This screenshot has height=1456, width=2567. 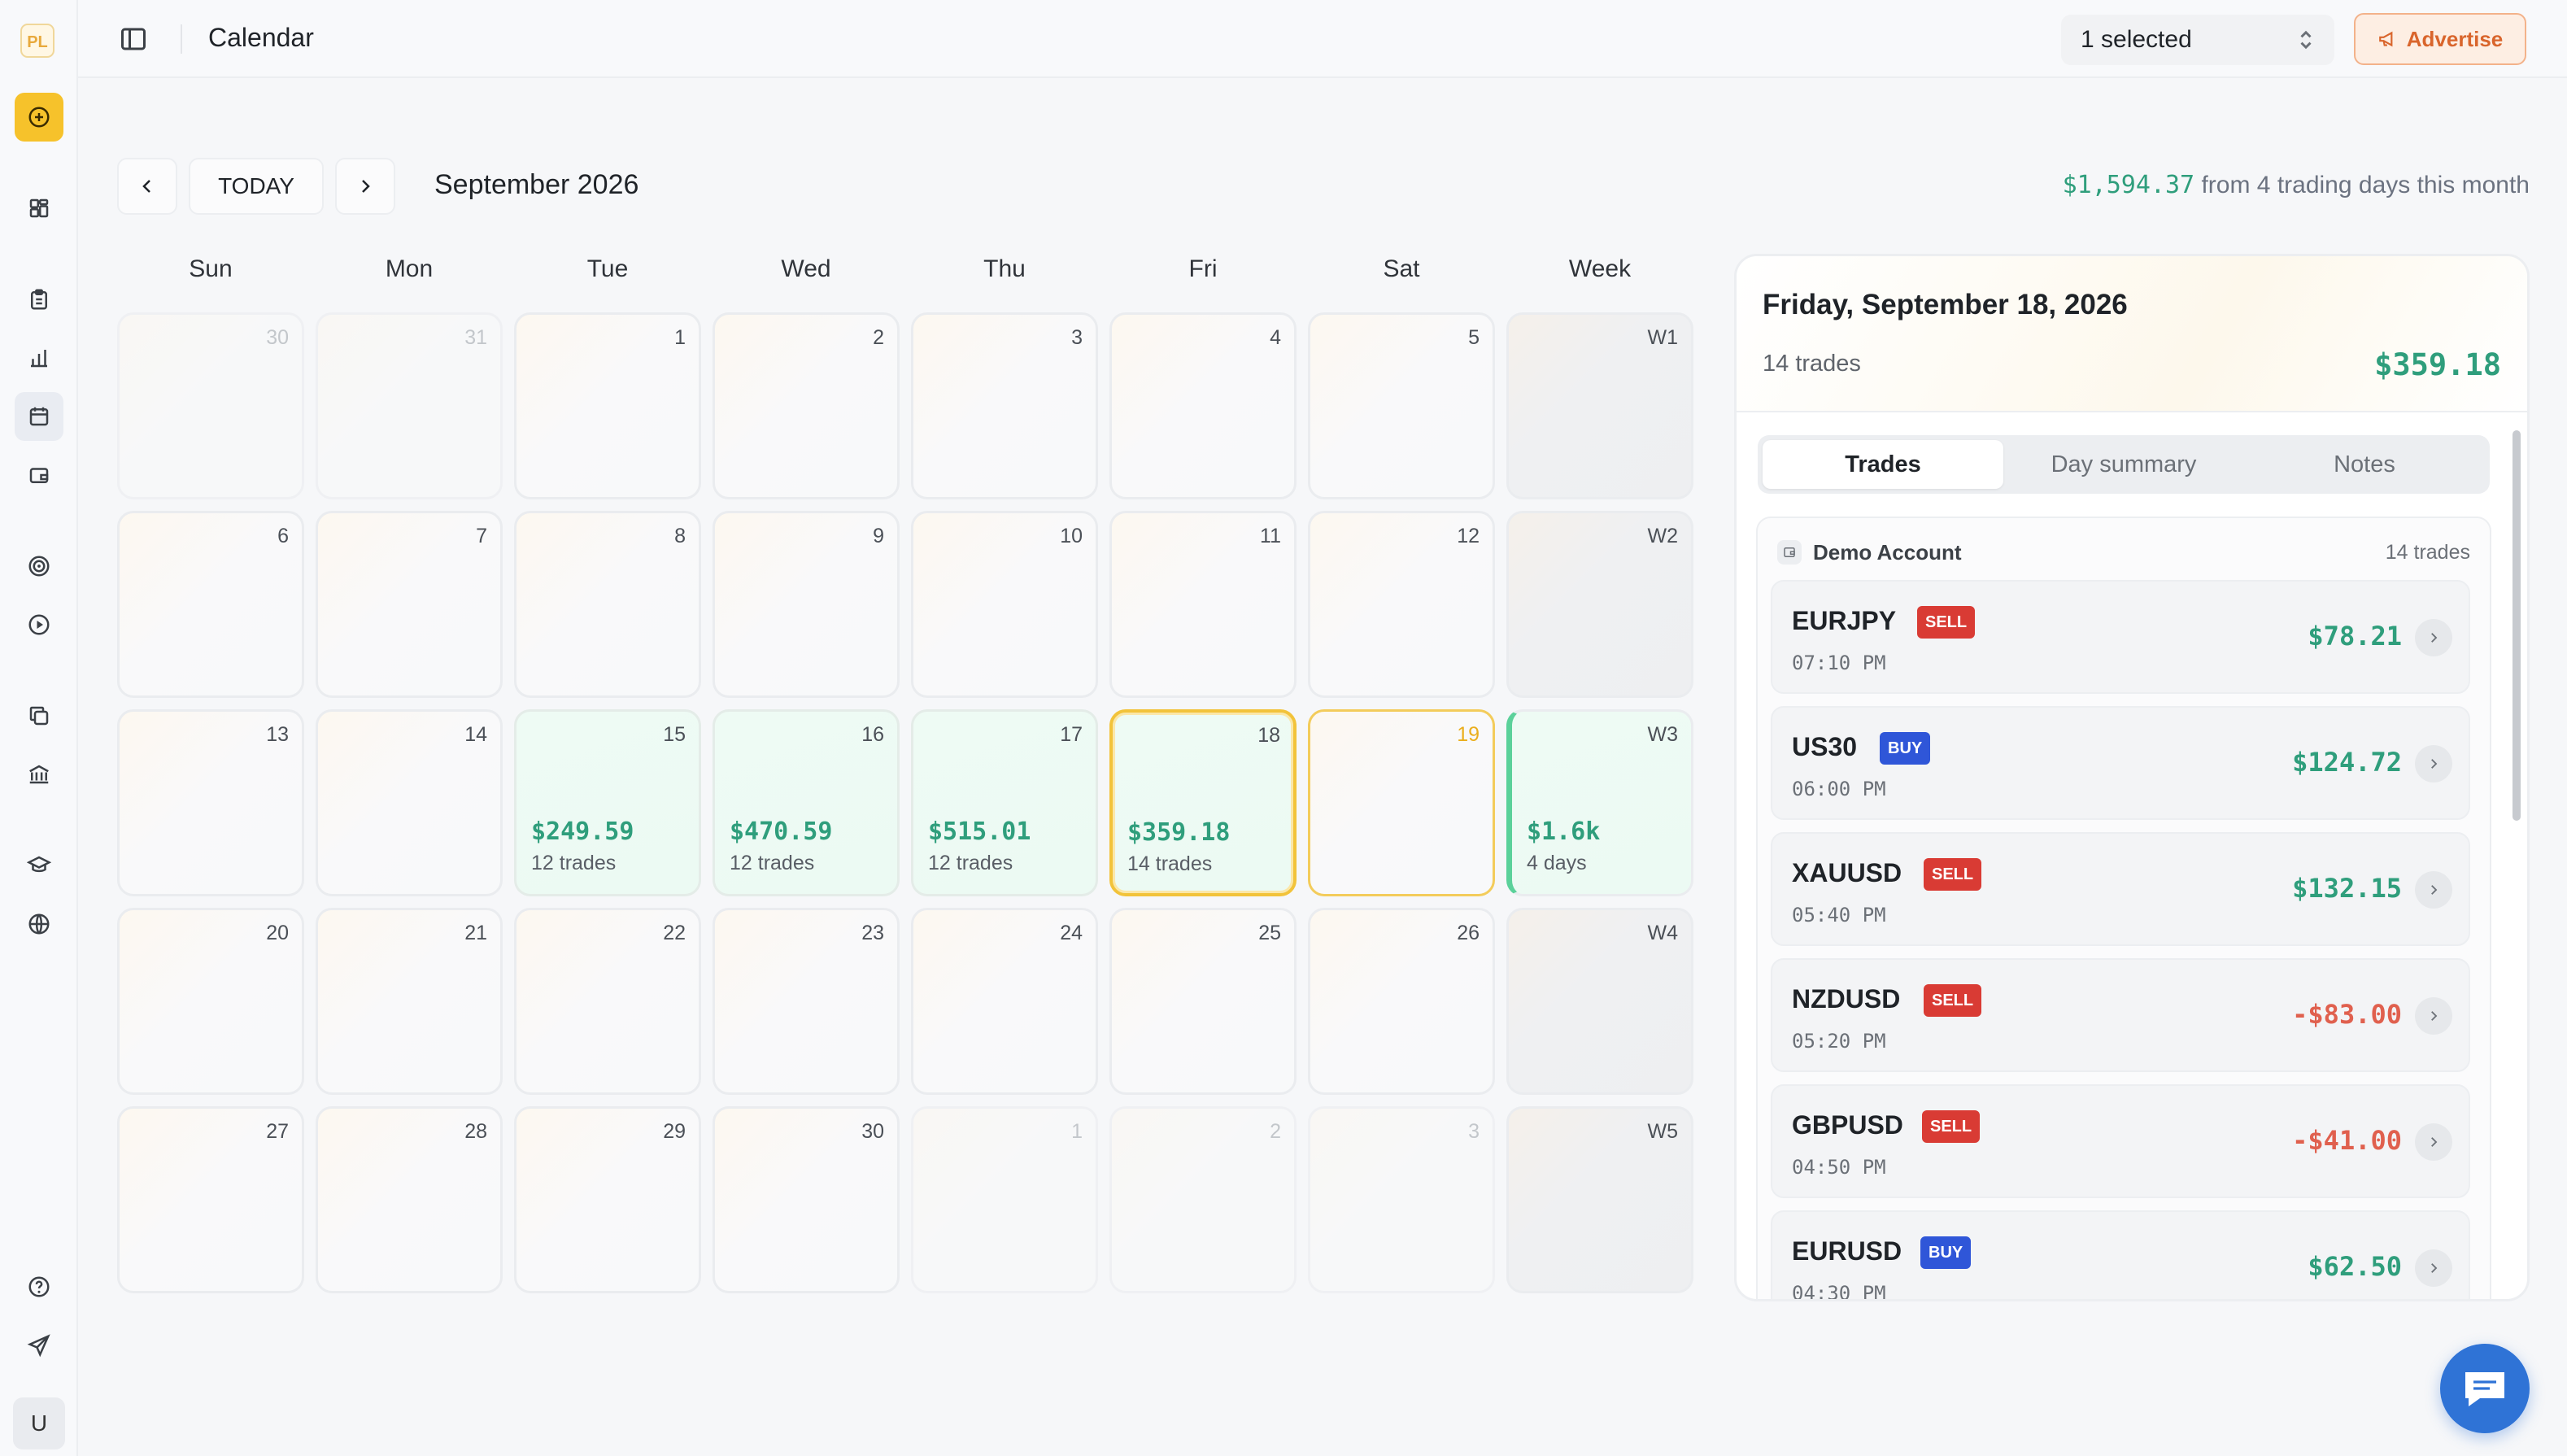 I want to click on sidebar: PL U, so click(x=39, y=728).